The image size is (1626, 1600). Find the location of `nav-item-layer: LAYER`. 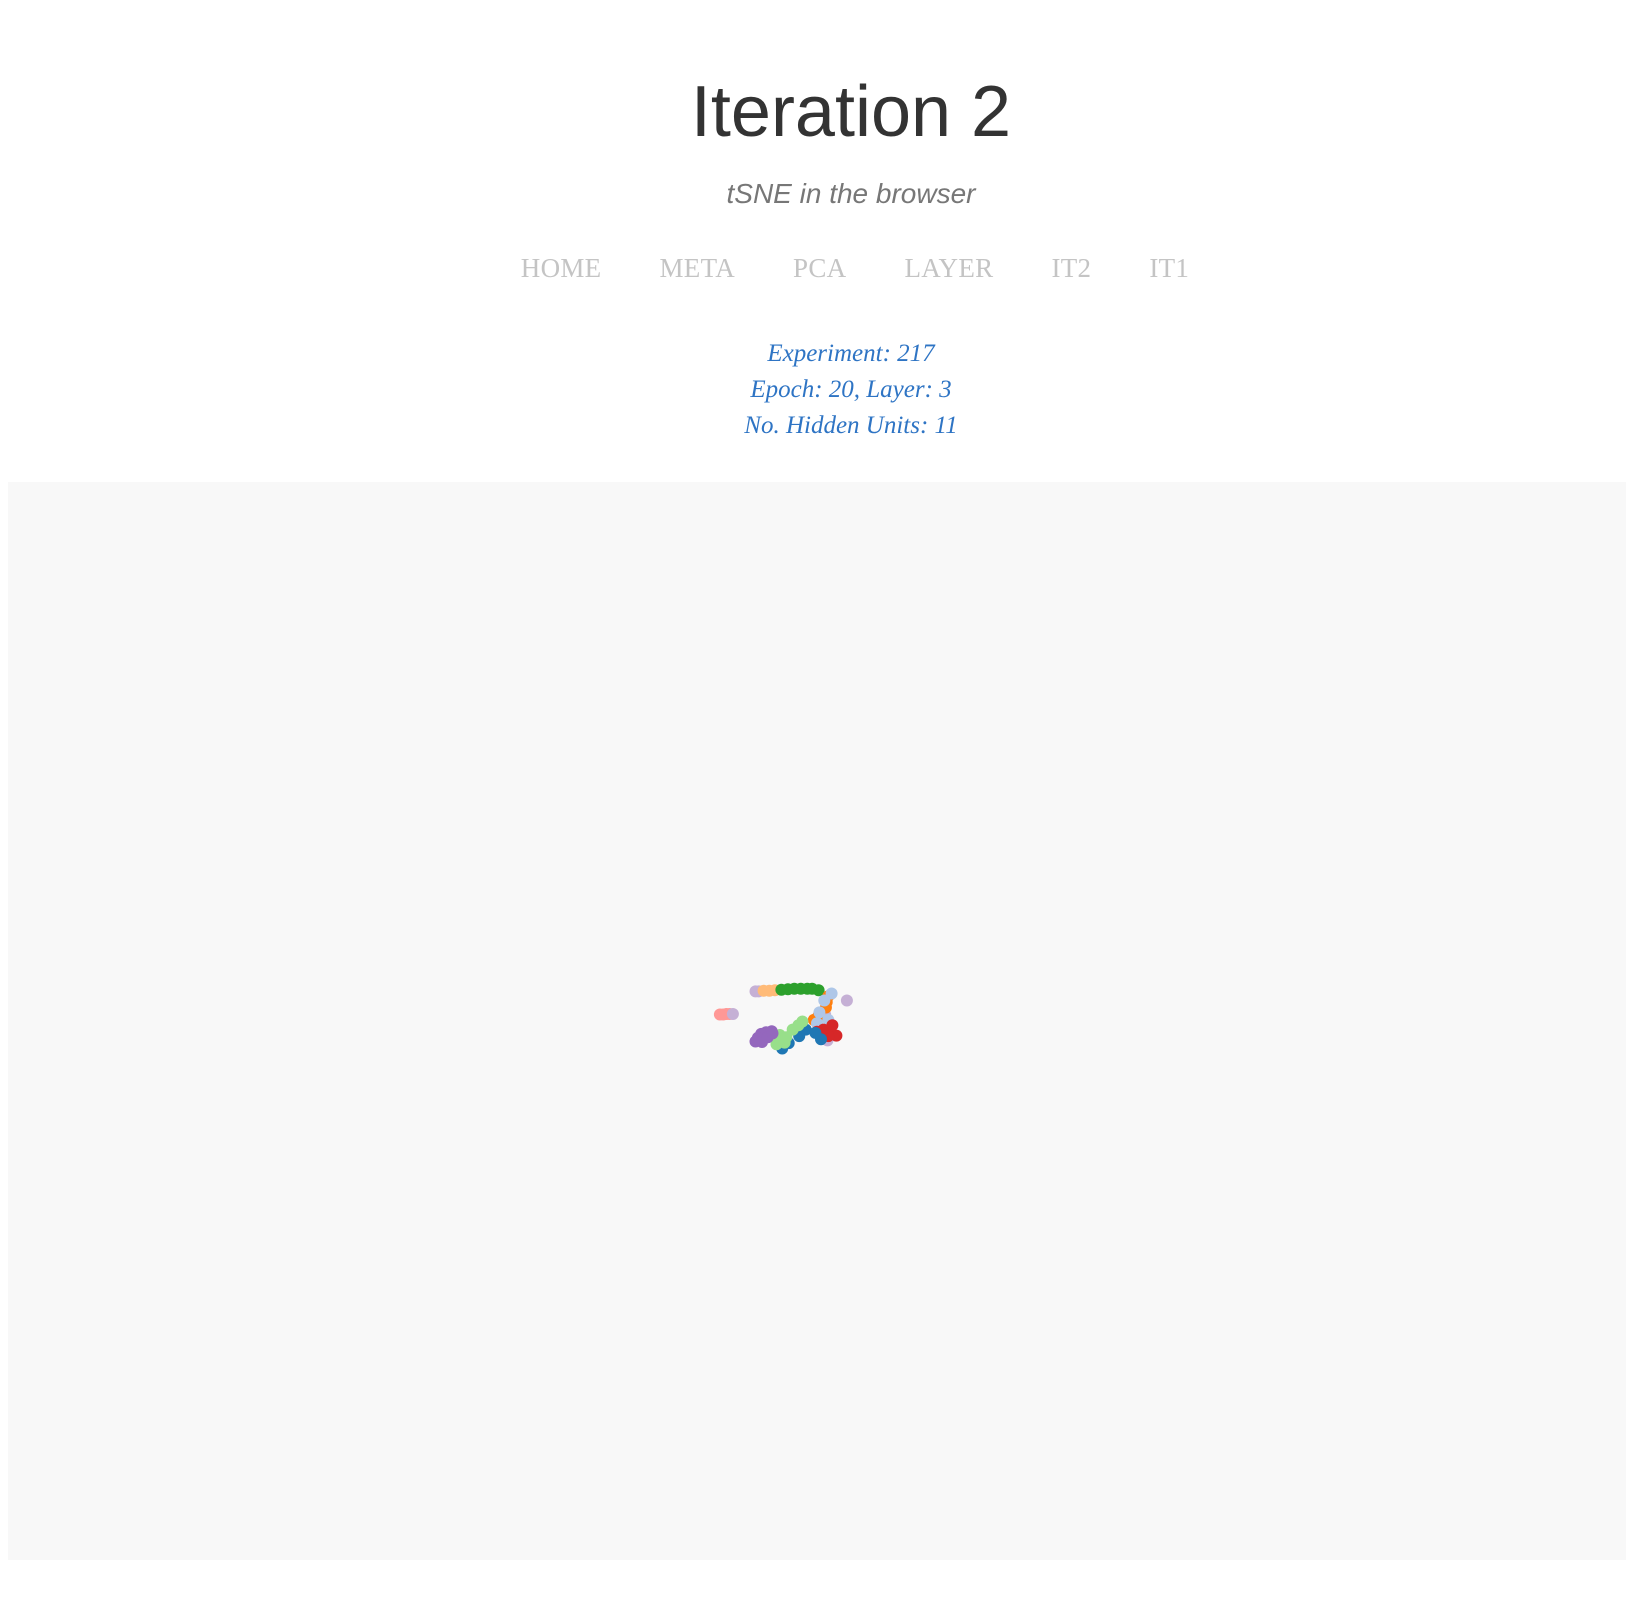

nav-item-layer: LAYER is located at coordinates (948, 268).